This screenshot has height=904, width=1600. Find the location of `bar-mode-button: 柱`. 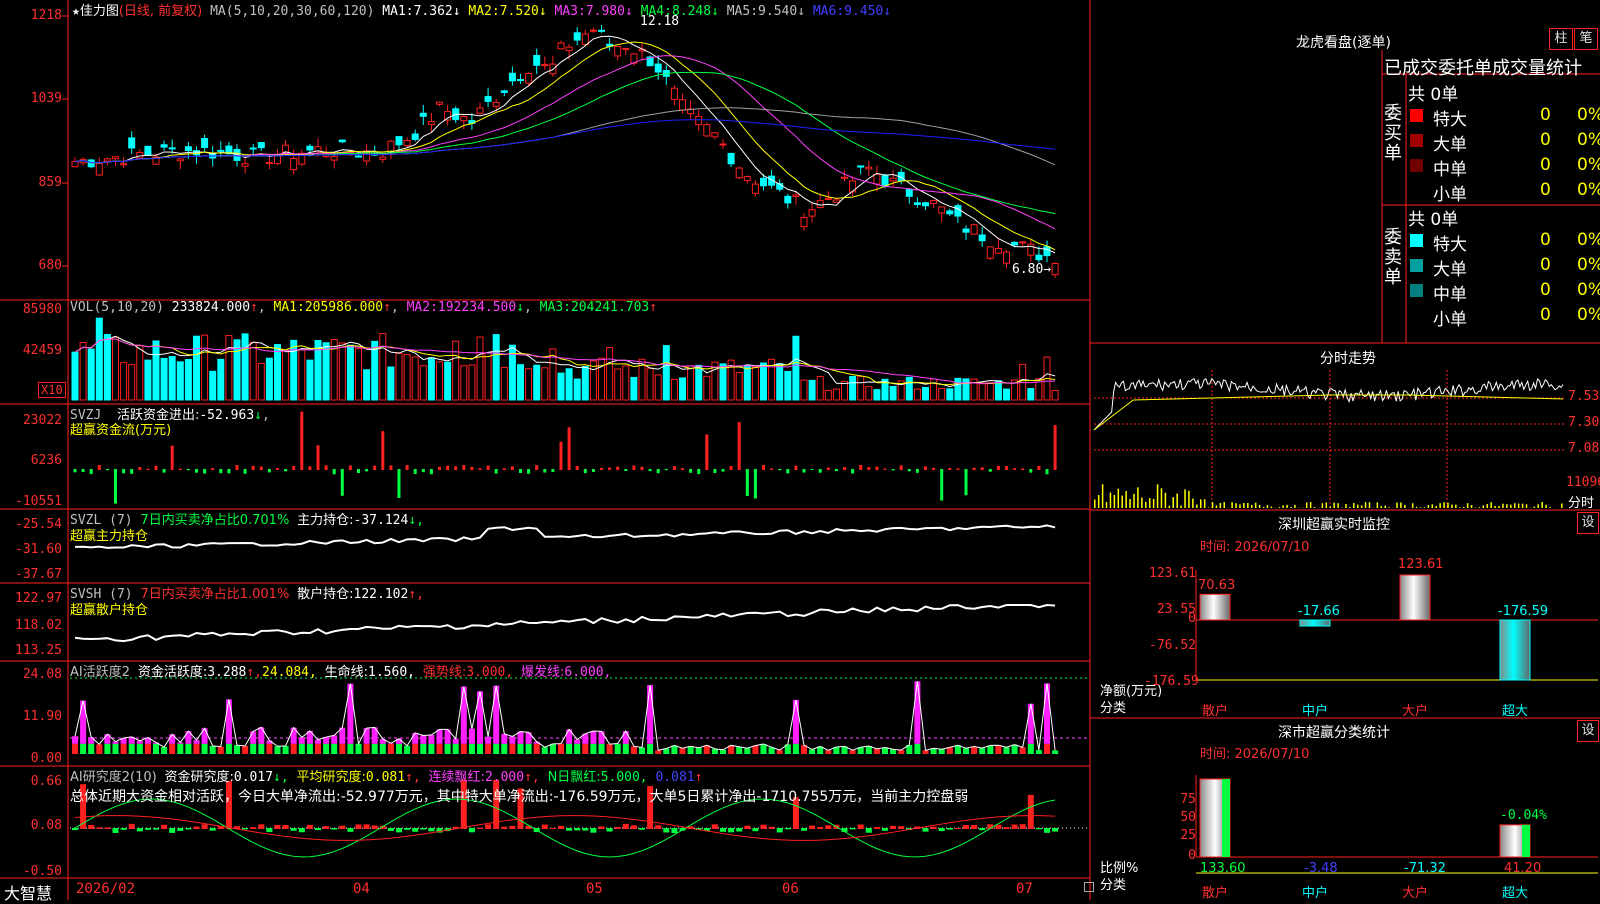

bar-mode-button: 柱 is located at coordinates (1561, 39).